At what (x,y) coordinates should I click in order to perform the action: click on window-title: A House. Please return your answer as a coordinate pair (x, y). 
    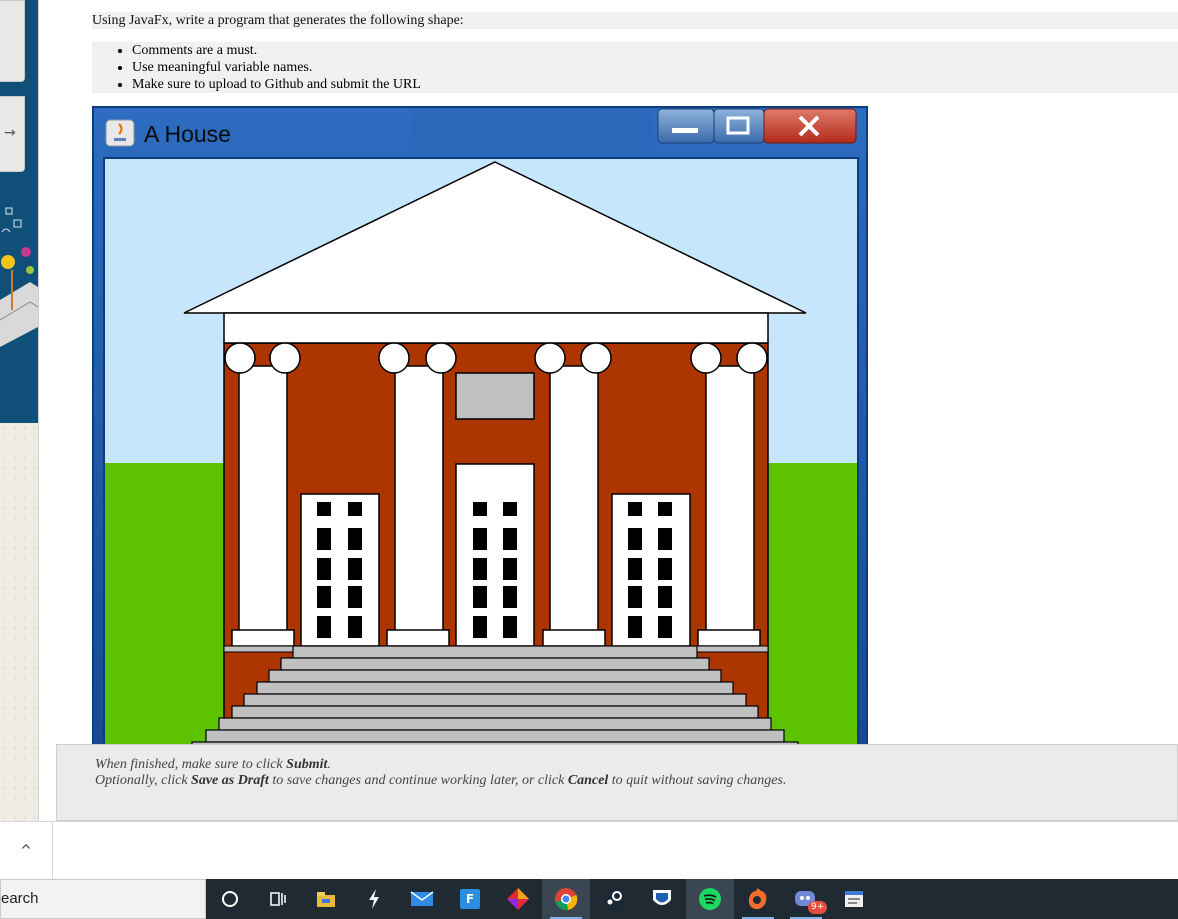
    Looking at the image, I should click on (187, 134).